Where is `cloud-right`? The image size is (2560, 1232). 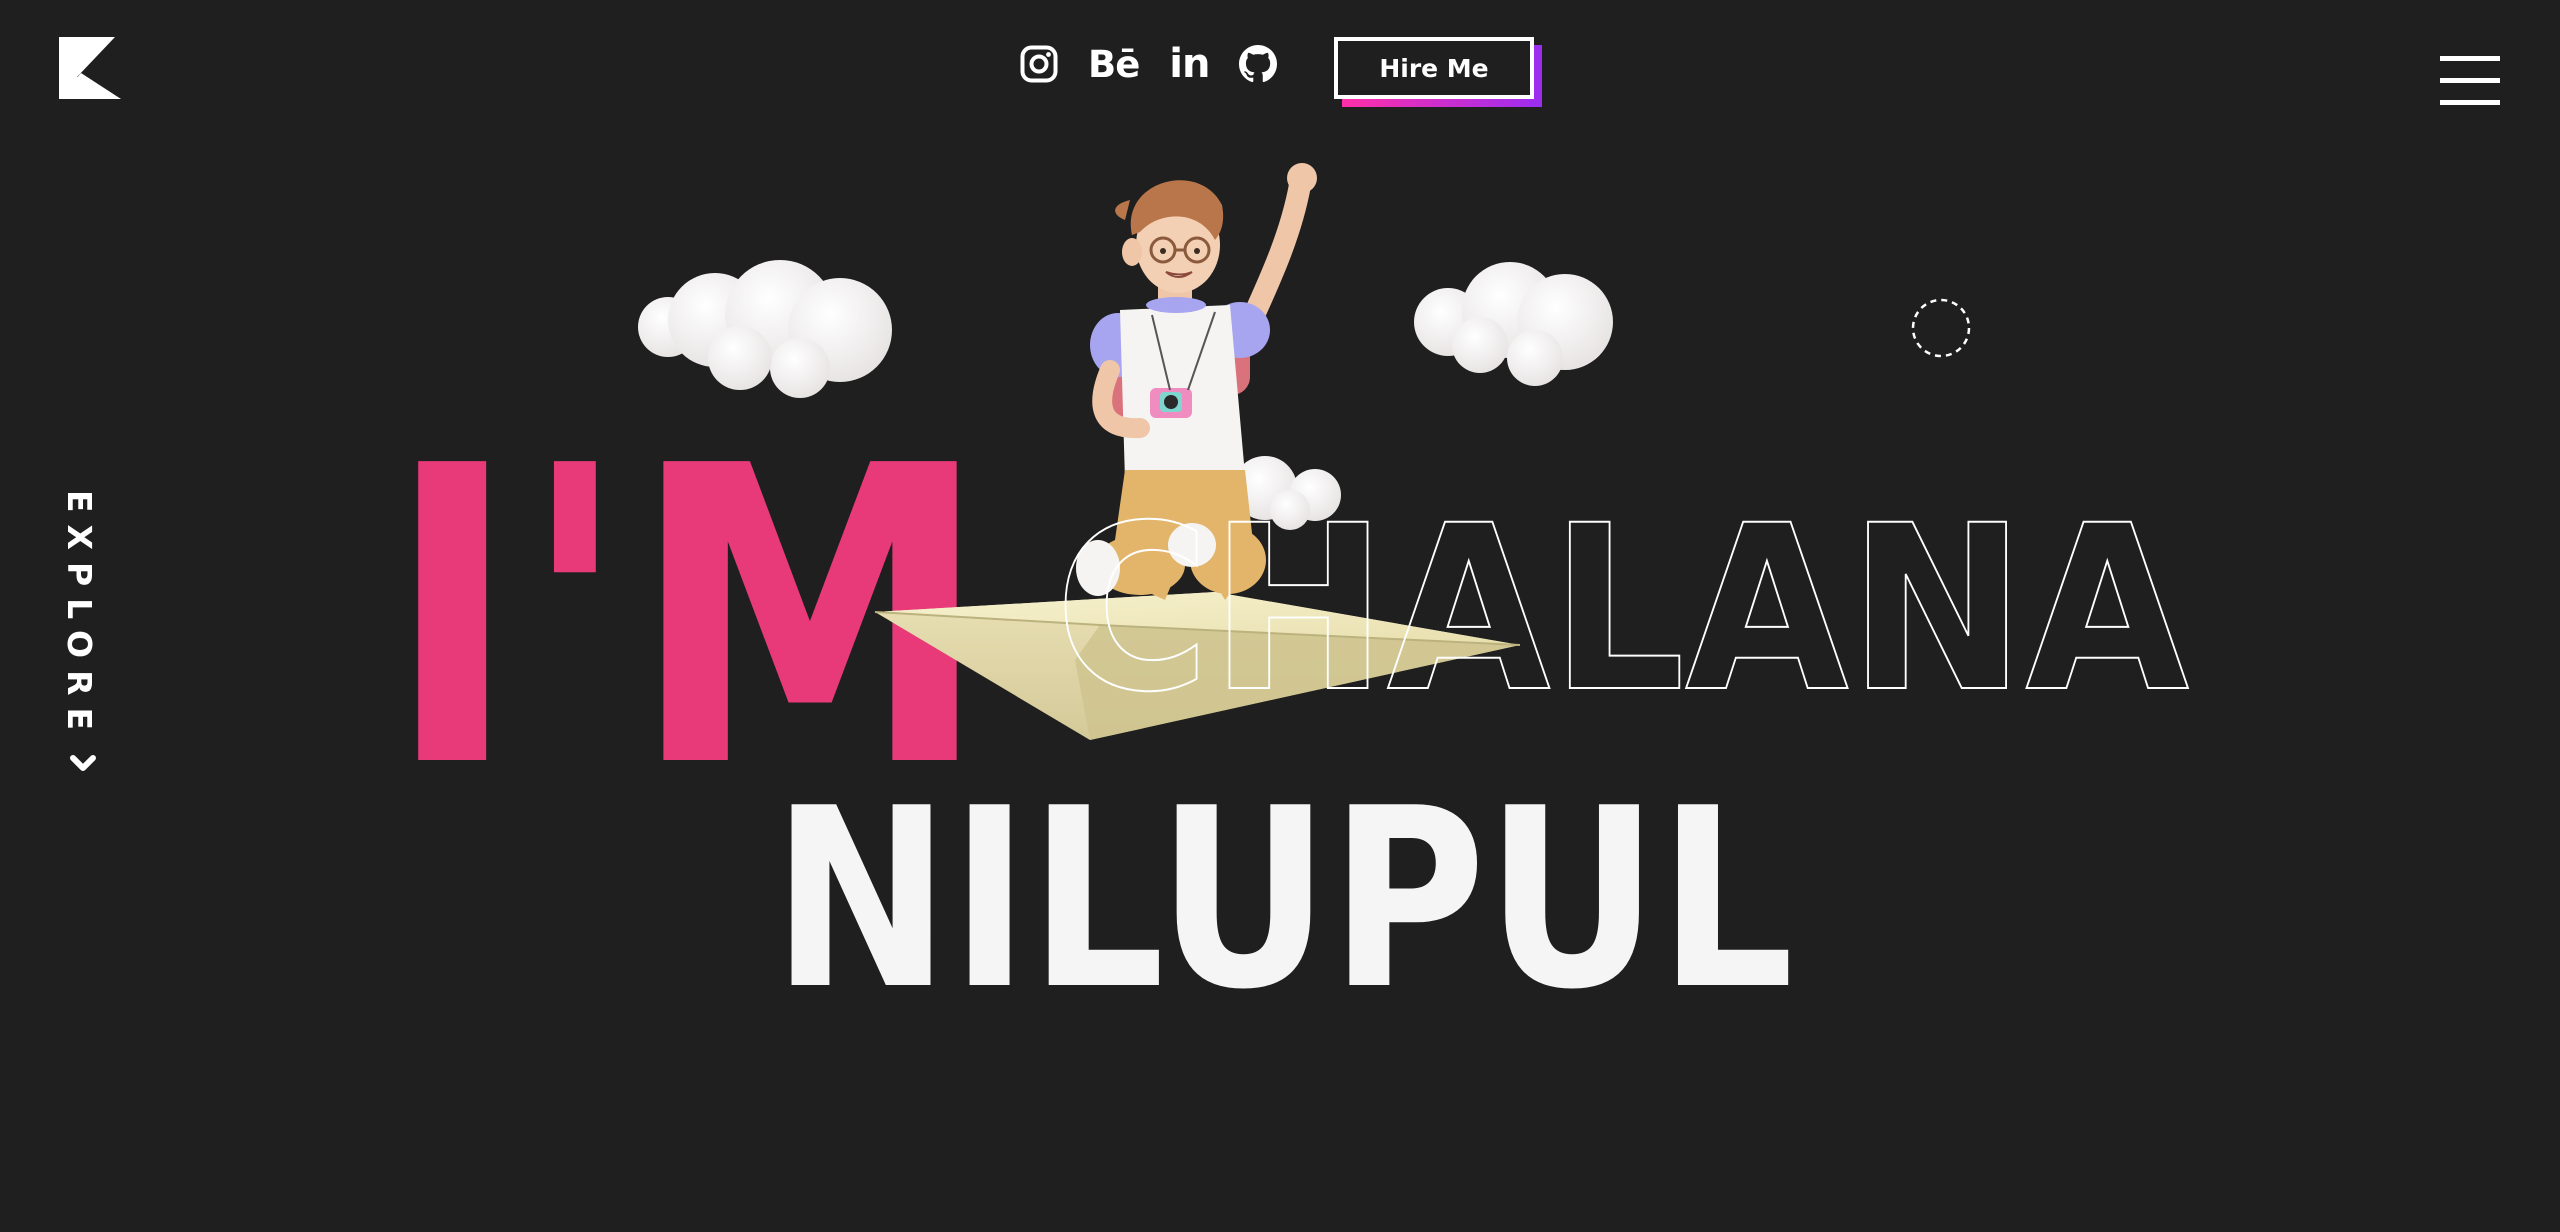 cloud-right is located at coordinates (1513, 324).